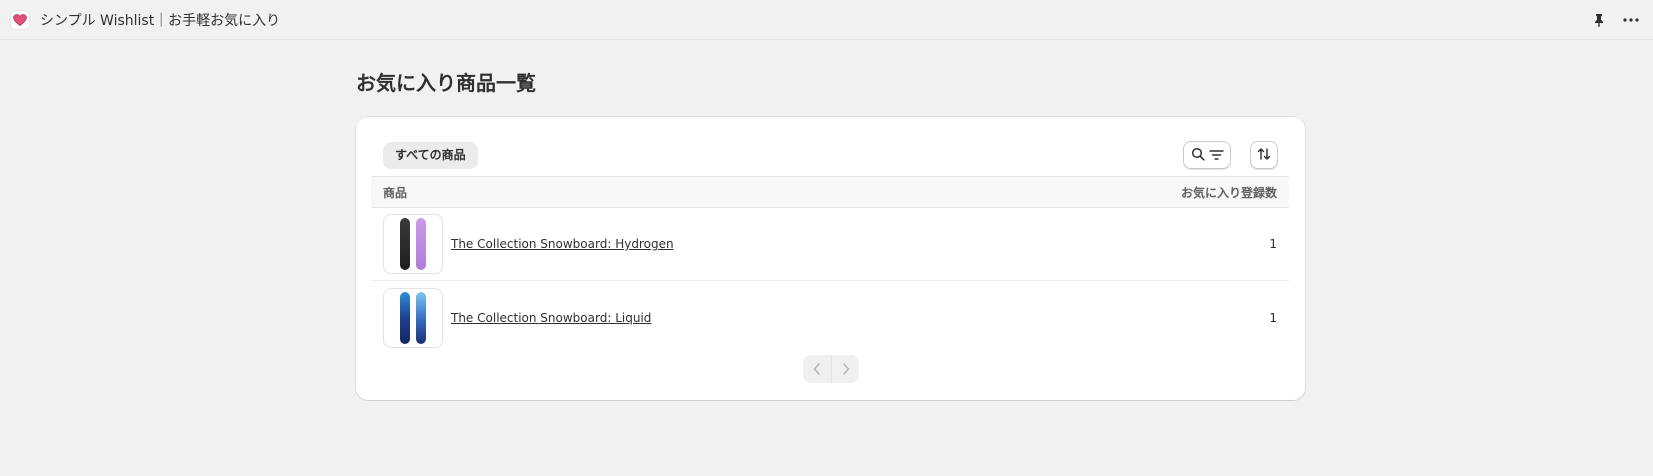  I want to click on product-link: The Collection Snowboard: Hydrogen, so click(562, 244).